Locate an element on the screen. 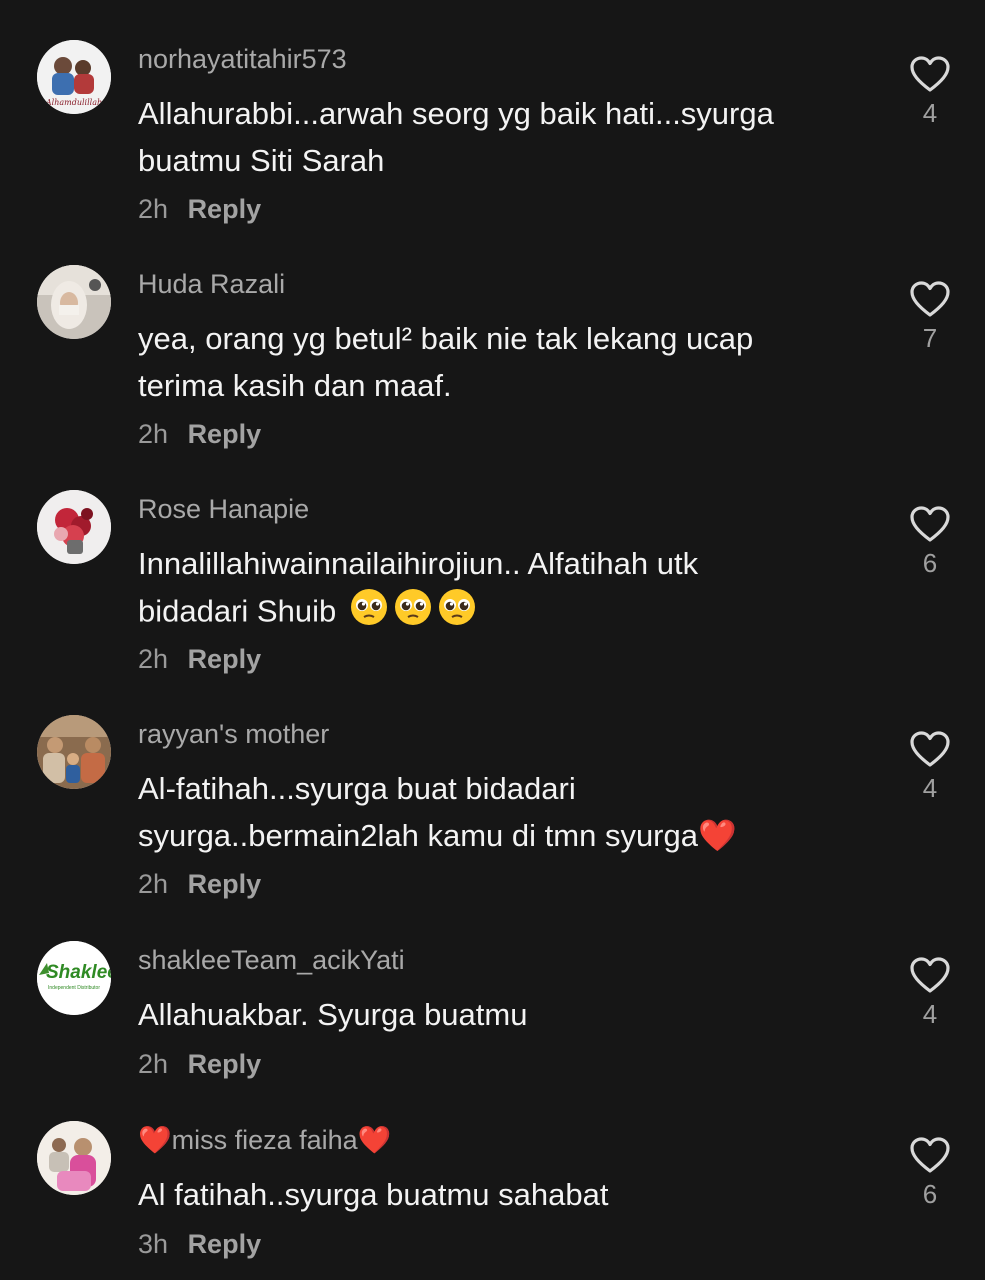  like-button: 7 is located at coordinates (930, 316).